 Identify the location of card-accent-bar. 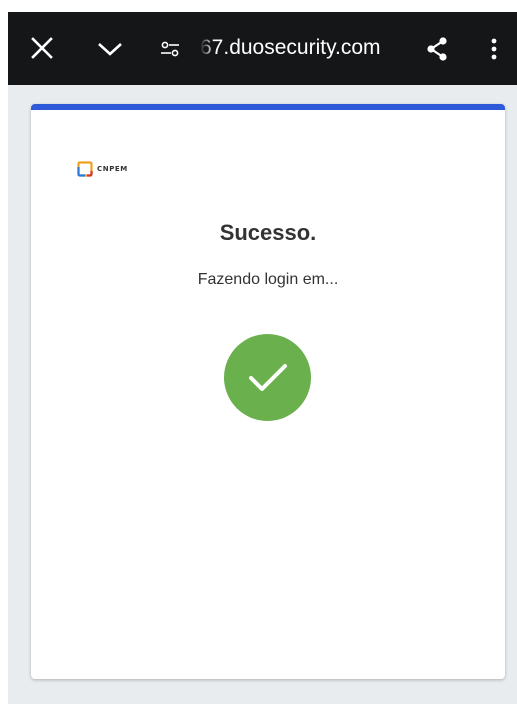
(268, 107).